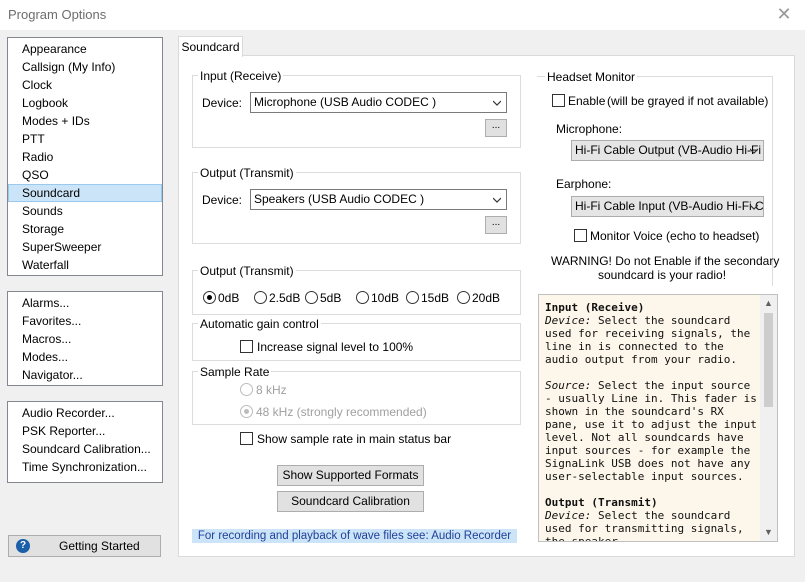  What do you see at coordinates (463, 297) in the screenshot?
I see `output-level-radio-20db` at bounding box center [463, 297].